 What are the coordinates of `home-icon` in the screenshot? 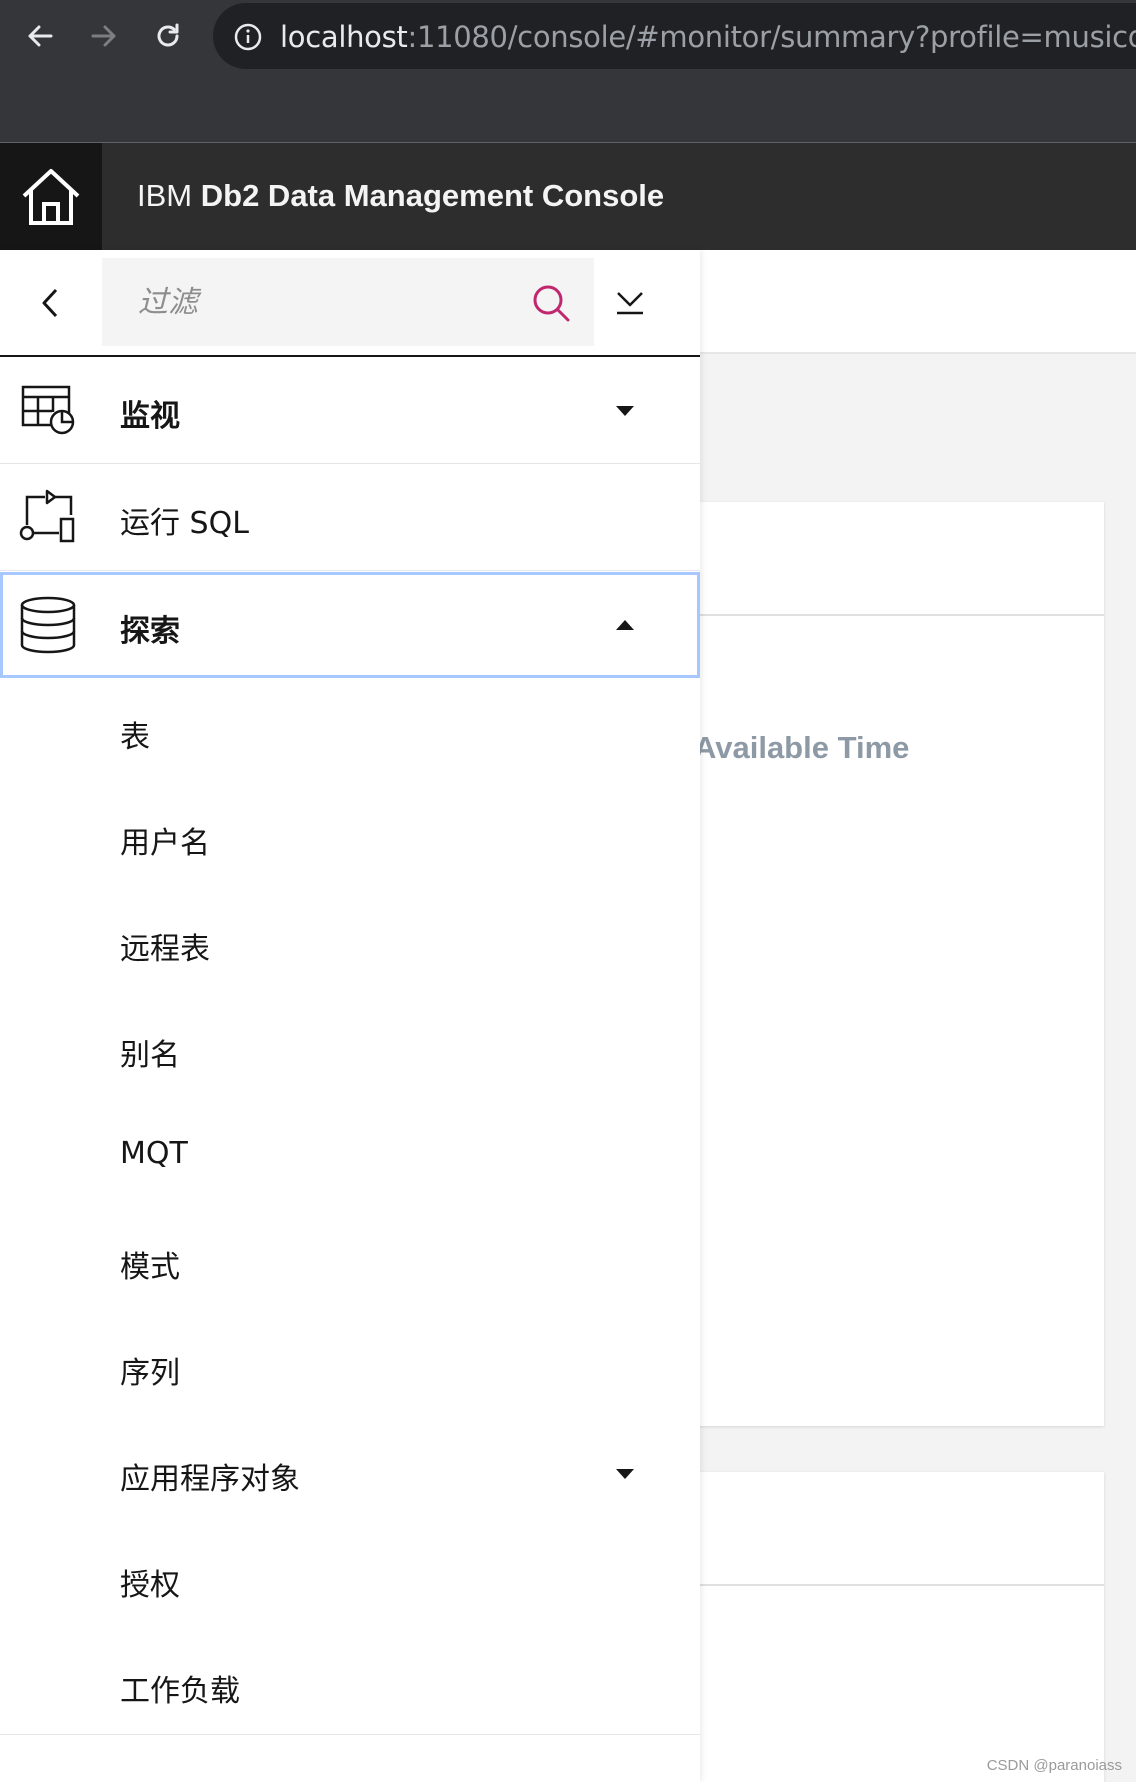 It's located at (51, 196).